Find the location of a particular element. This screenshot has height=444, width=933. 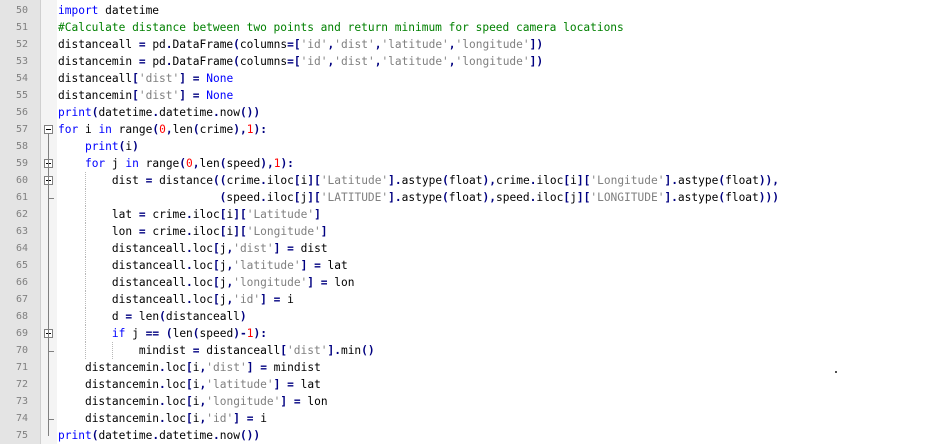

code-line: 59 for j in range(0,len(speed),1): is located at coordinates (466, 163).